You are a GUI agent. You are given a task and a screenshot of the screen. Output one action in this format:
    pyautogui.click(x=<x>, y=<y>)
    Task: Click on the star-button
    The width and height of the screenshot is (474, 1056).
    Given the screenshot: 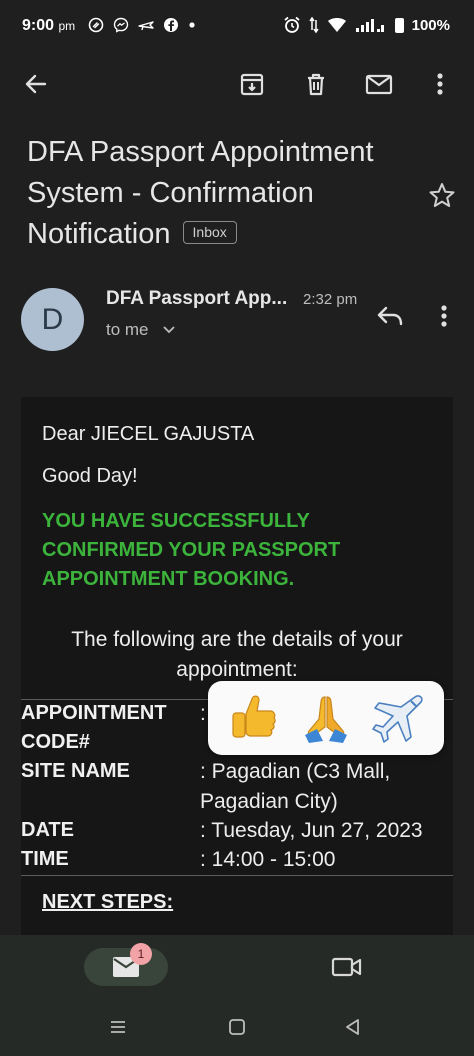 What is the action you would take?
    pyautogui.click(x=442, y=196)
    